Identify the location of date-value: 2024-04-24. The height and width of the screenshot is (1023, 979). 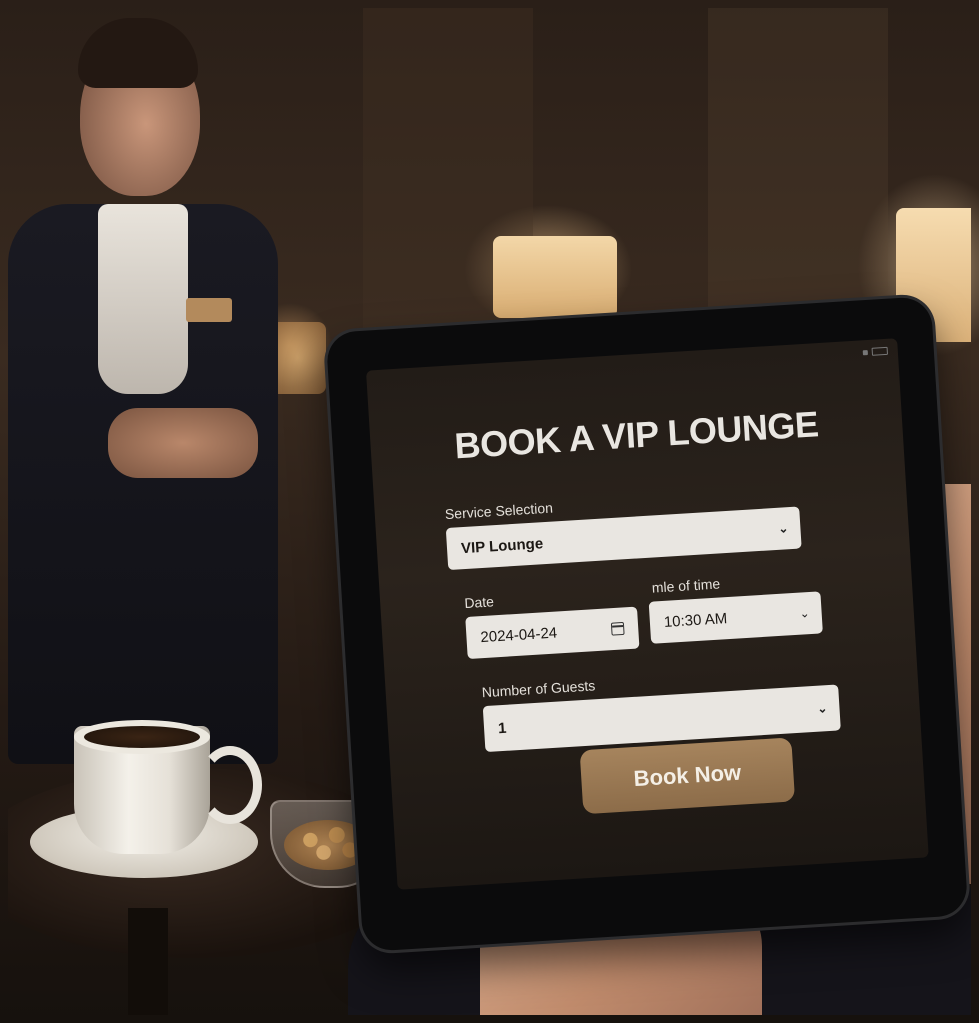
(518, 635).